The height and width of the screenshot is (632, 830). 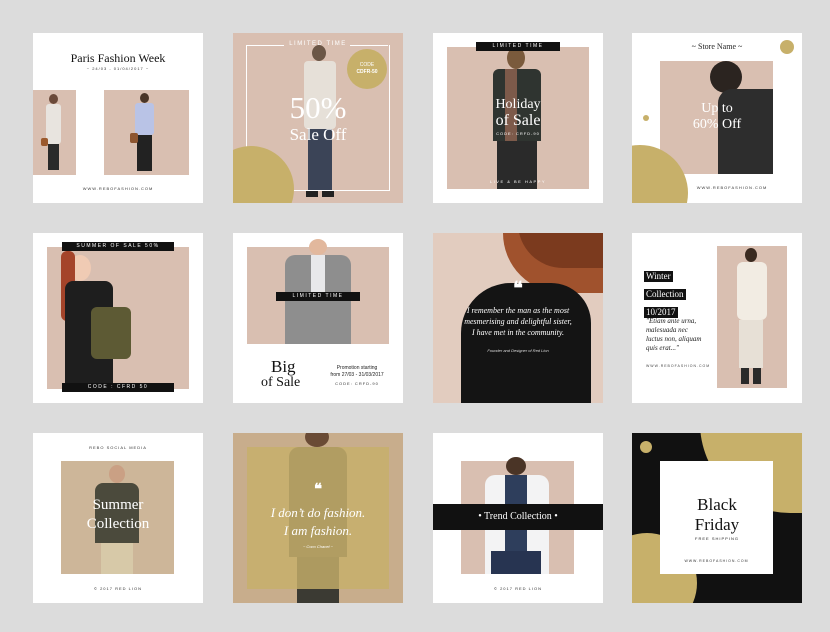 What do you see at coordinates (146, 132) in the screenshot?
I see `paris-photo-right` at bounding box center [146, 132].